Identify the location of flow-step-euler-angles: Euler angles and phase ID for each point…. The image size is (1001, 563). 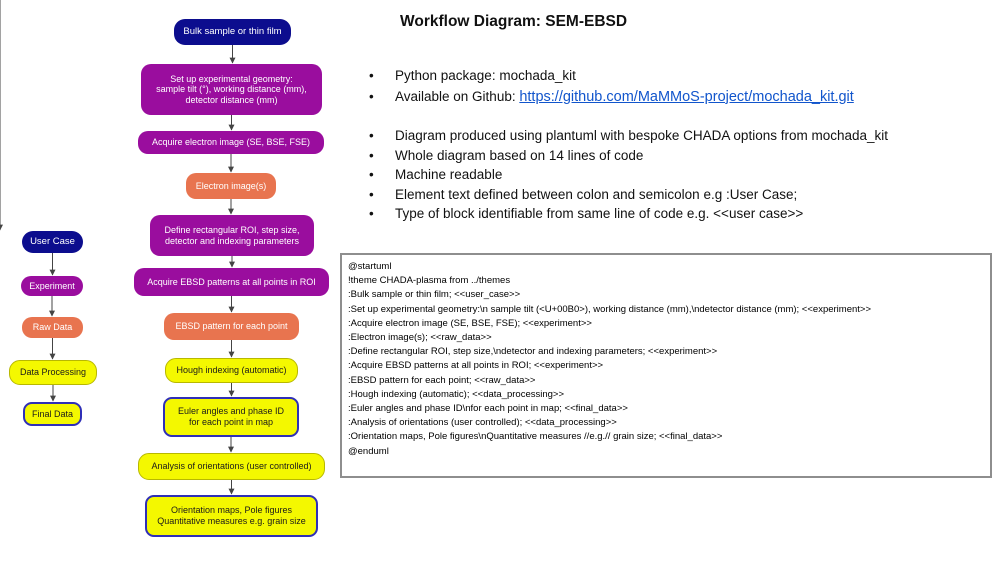
(231, 417).